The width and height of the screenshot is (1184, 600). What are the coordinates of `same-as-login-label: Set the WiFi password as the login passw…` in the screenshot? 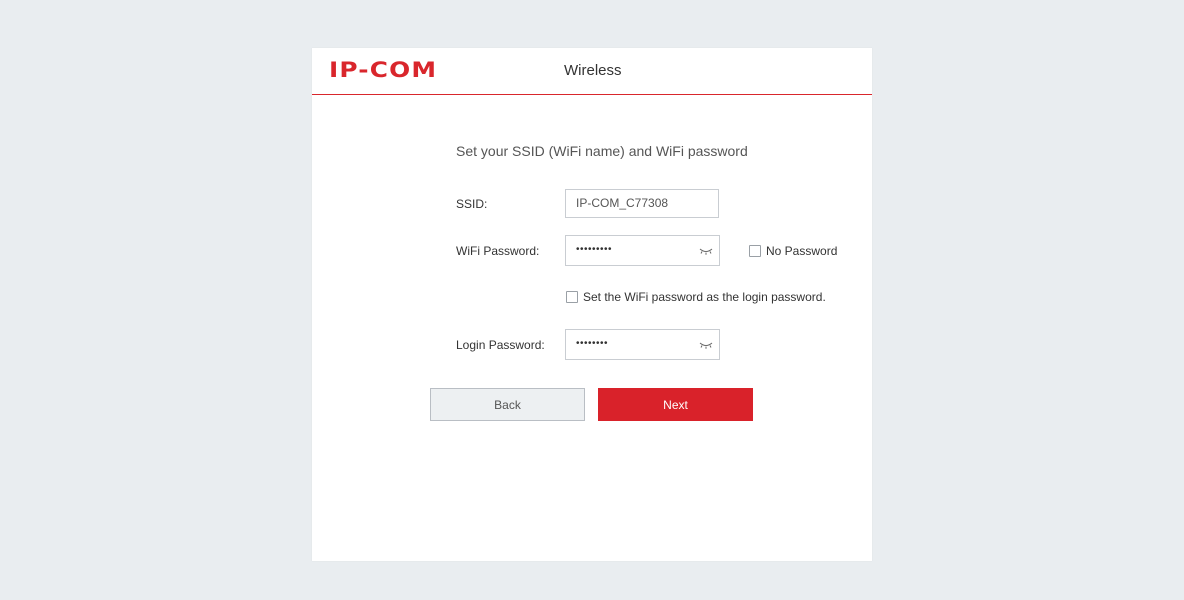 It's located at (704, 297).